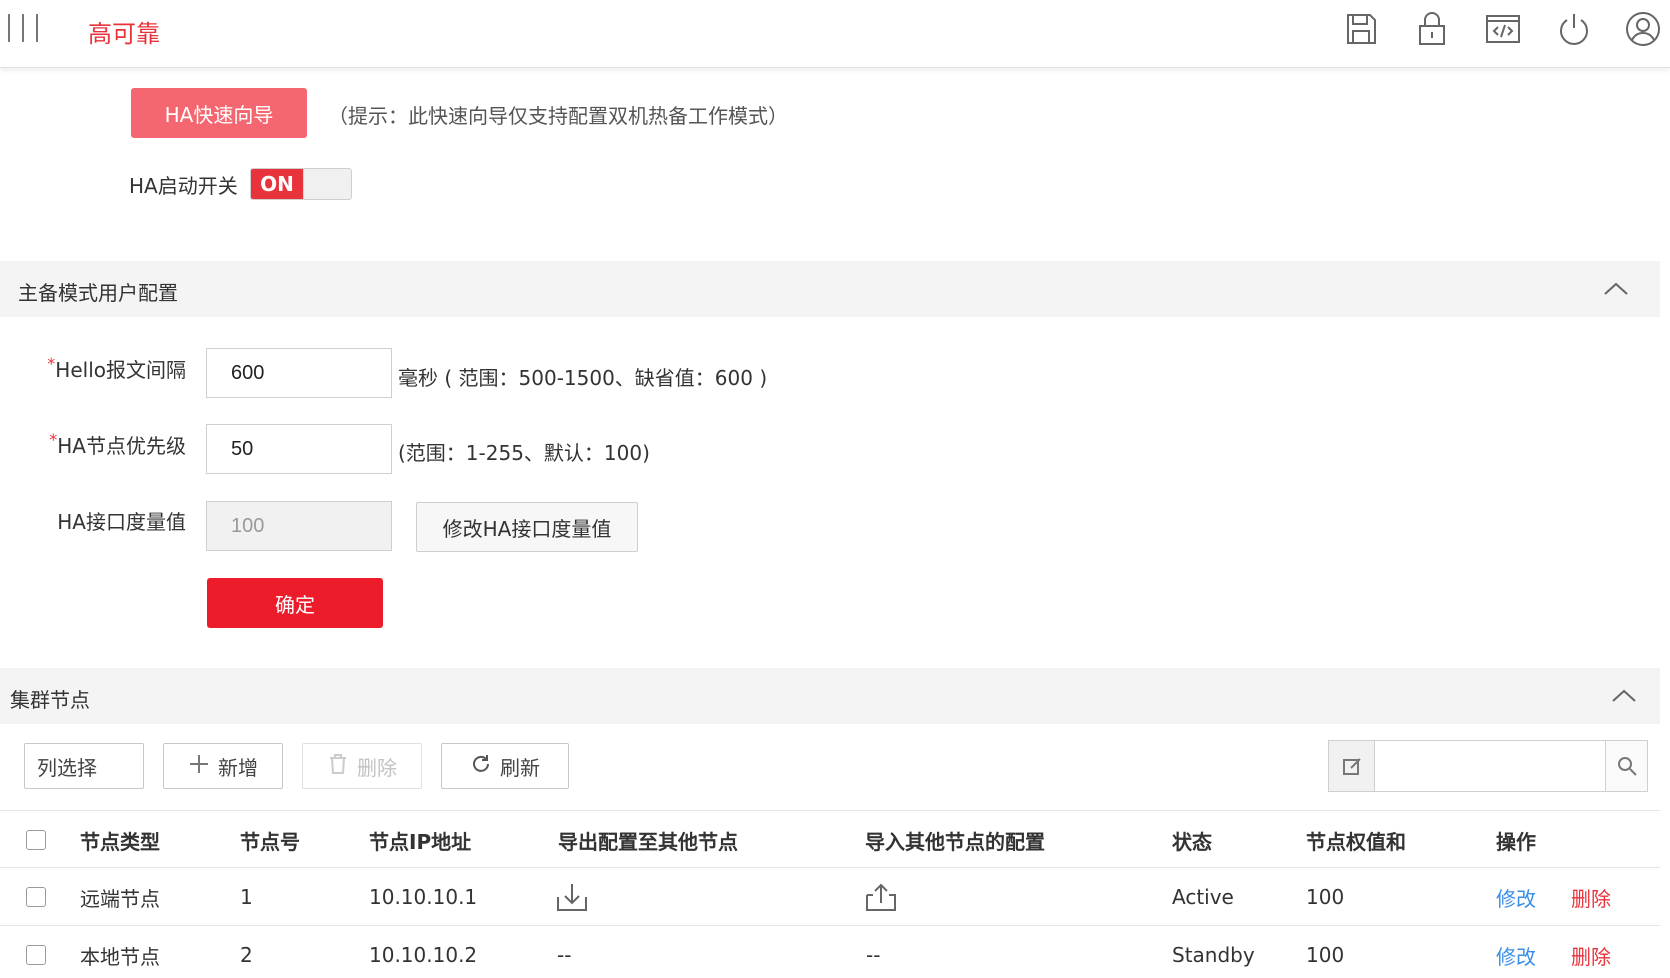  I want to click on delete-button: 删除, so click(362, 766).